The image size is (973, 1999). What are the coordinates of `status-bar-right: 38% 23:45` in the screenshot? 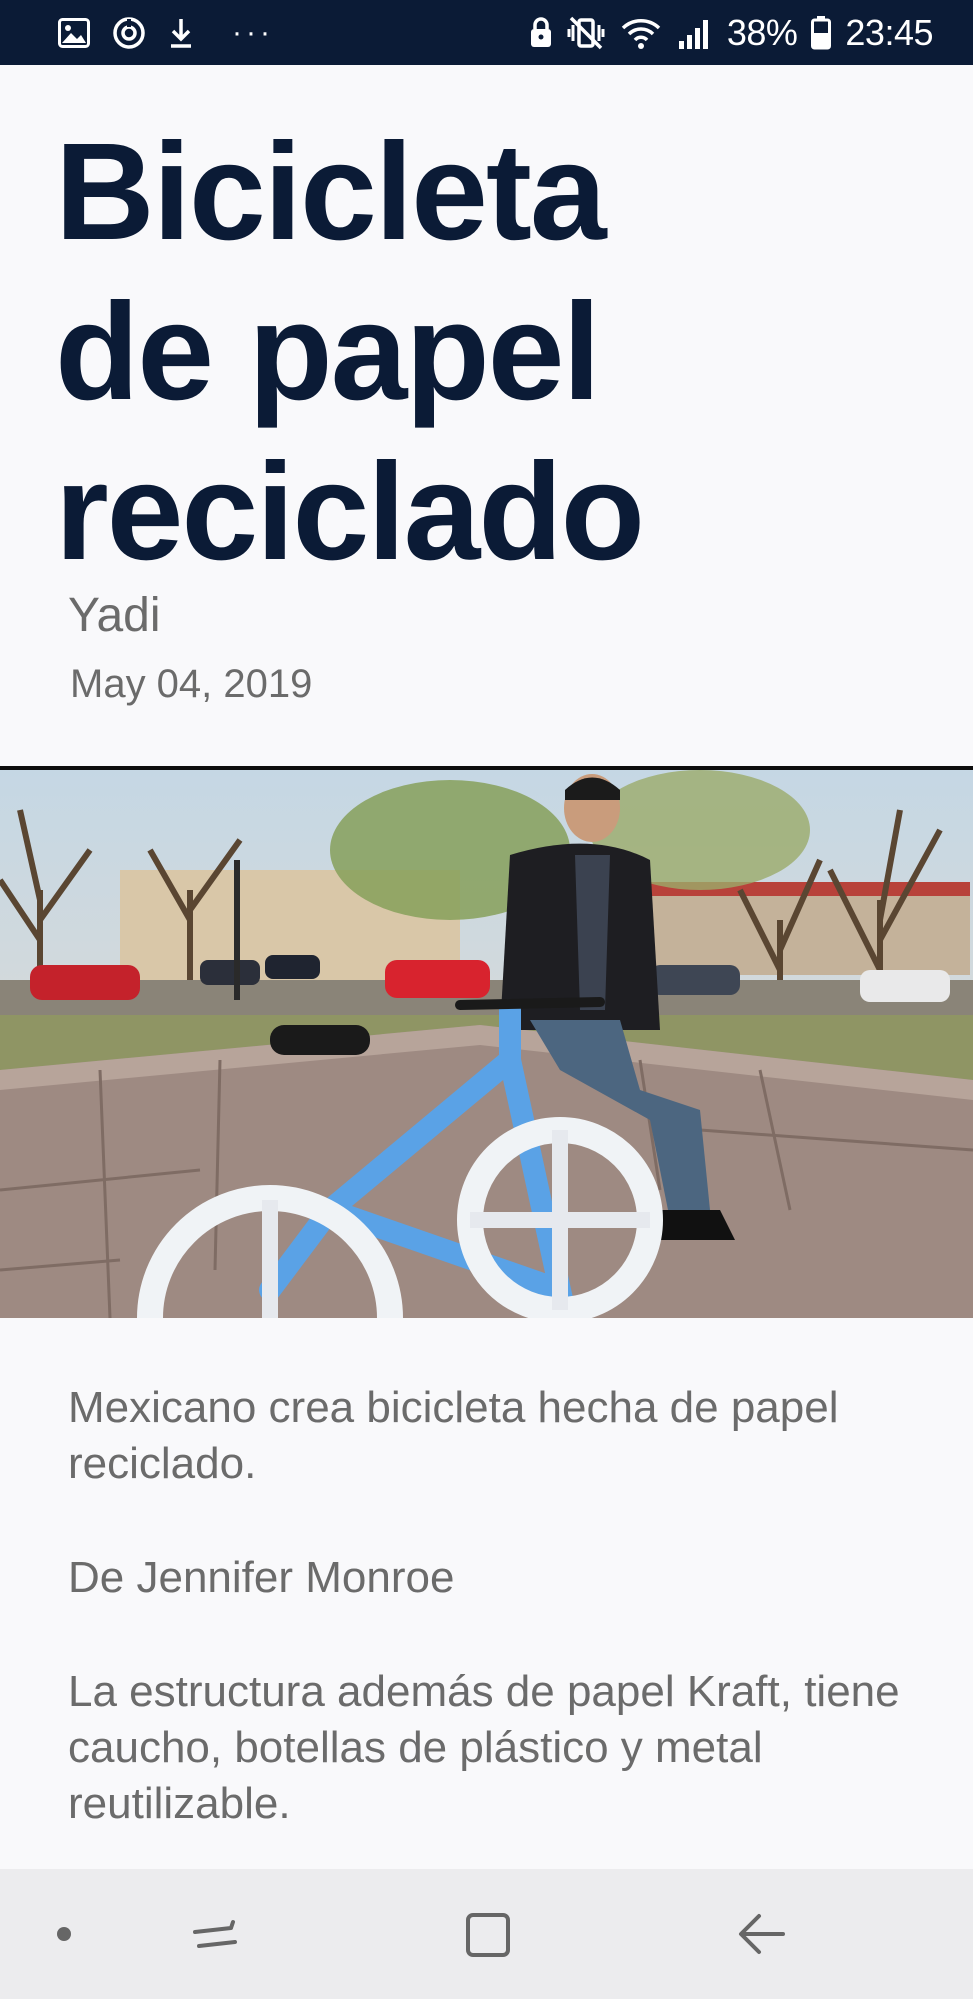 It's located at (731, 33).